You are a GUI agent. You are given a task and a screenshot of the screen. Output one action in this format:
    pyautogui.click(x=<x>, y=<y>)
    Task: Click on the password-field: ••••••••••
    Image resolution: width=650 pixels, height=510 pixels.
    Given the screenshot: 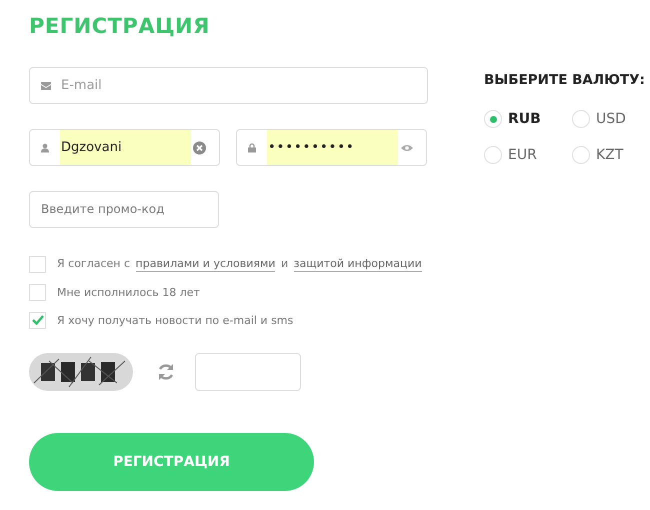 What is the action you would take?
    pyautogui.click(x=331, y=147)
    